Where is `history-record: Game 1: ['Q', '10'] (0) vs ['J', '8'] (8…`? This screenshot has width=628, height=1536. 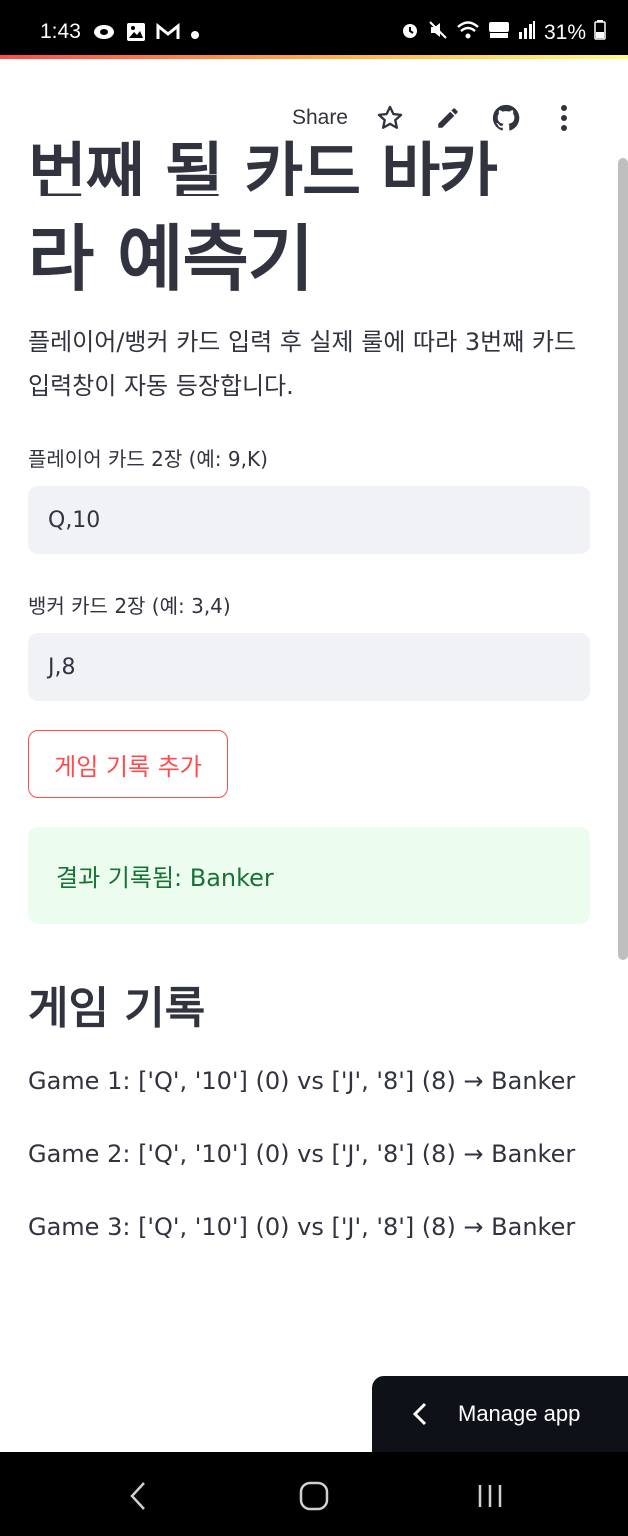
history-record: Game 1: ['Q', '10'] (0) vs ['J', '8'] (8… is located at coordinates (302, 1081).